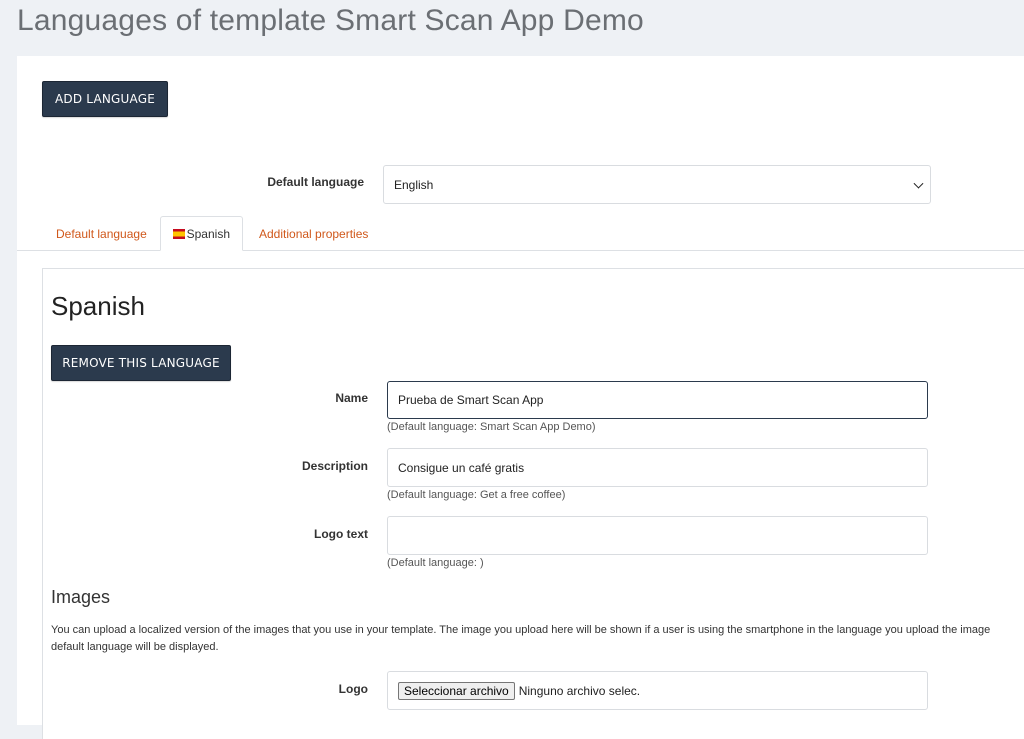 Image resolution: width=1024 pixels, height=739 pixels. I want to click on description-label: Description, so click(334, 466).